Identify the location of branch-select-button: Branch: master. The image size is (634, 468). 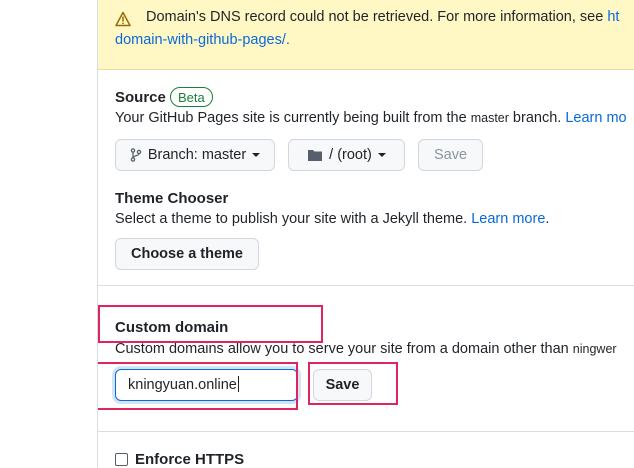
(195, 155).